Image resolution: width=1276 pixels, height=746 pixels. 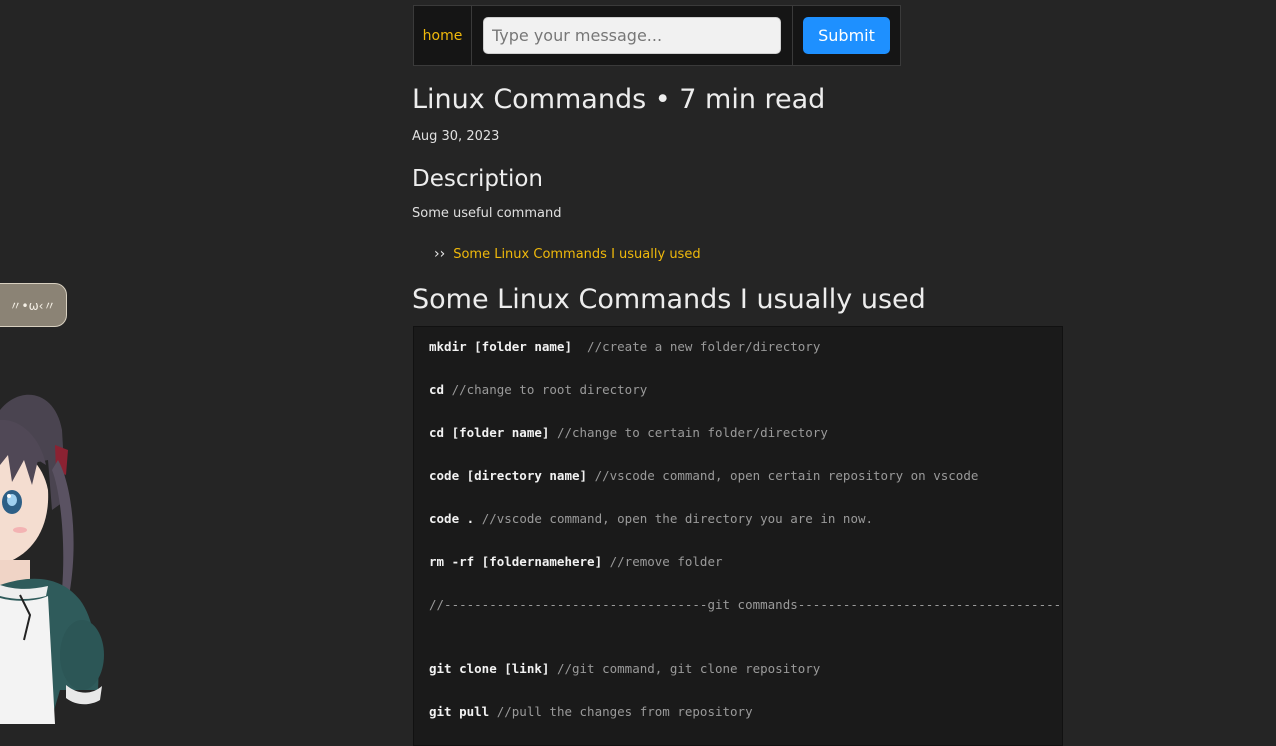 I want to click on code-command: git pull, so click(x=463, y=711).